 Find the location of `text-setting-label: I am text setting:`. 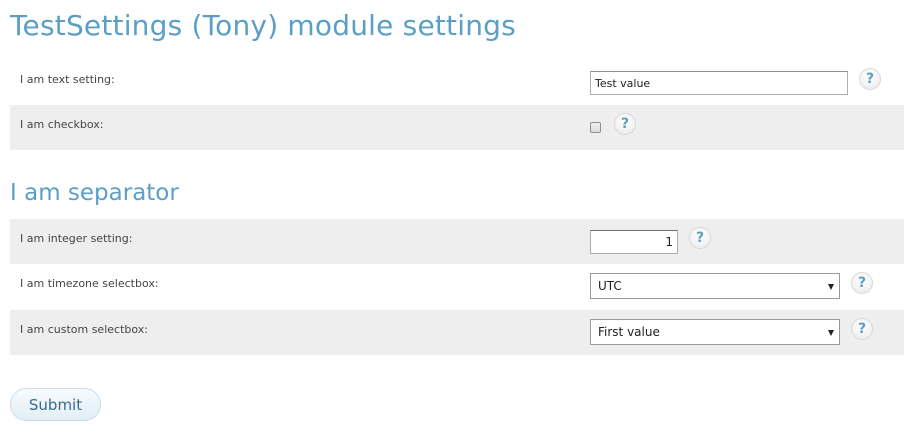

text-setting-label: I am text setting: is located at coordinates (67, 79).